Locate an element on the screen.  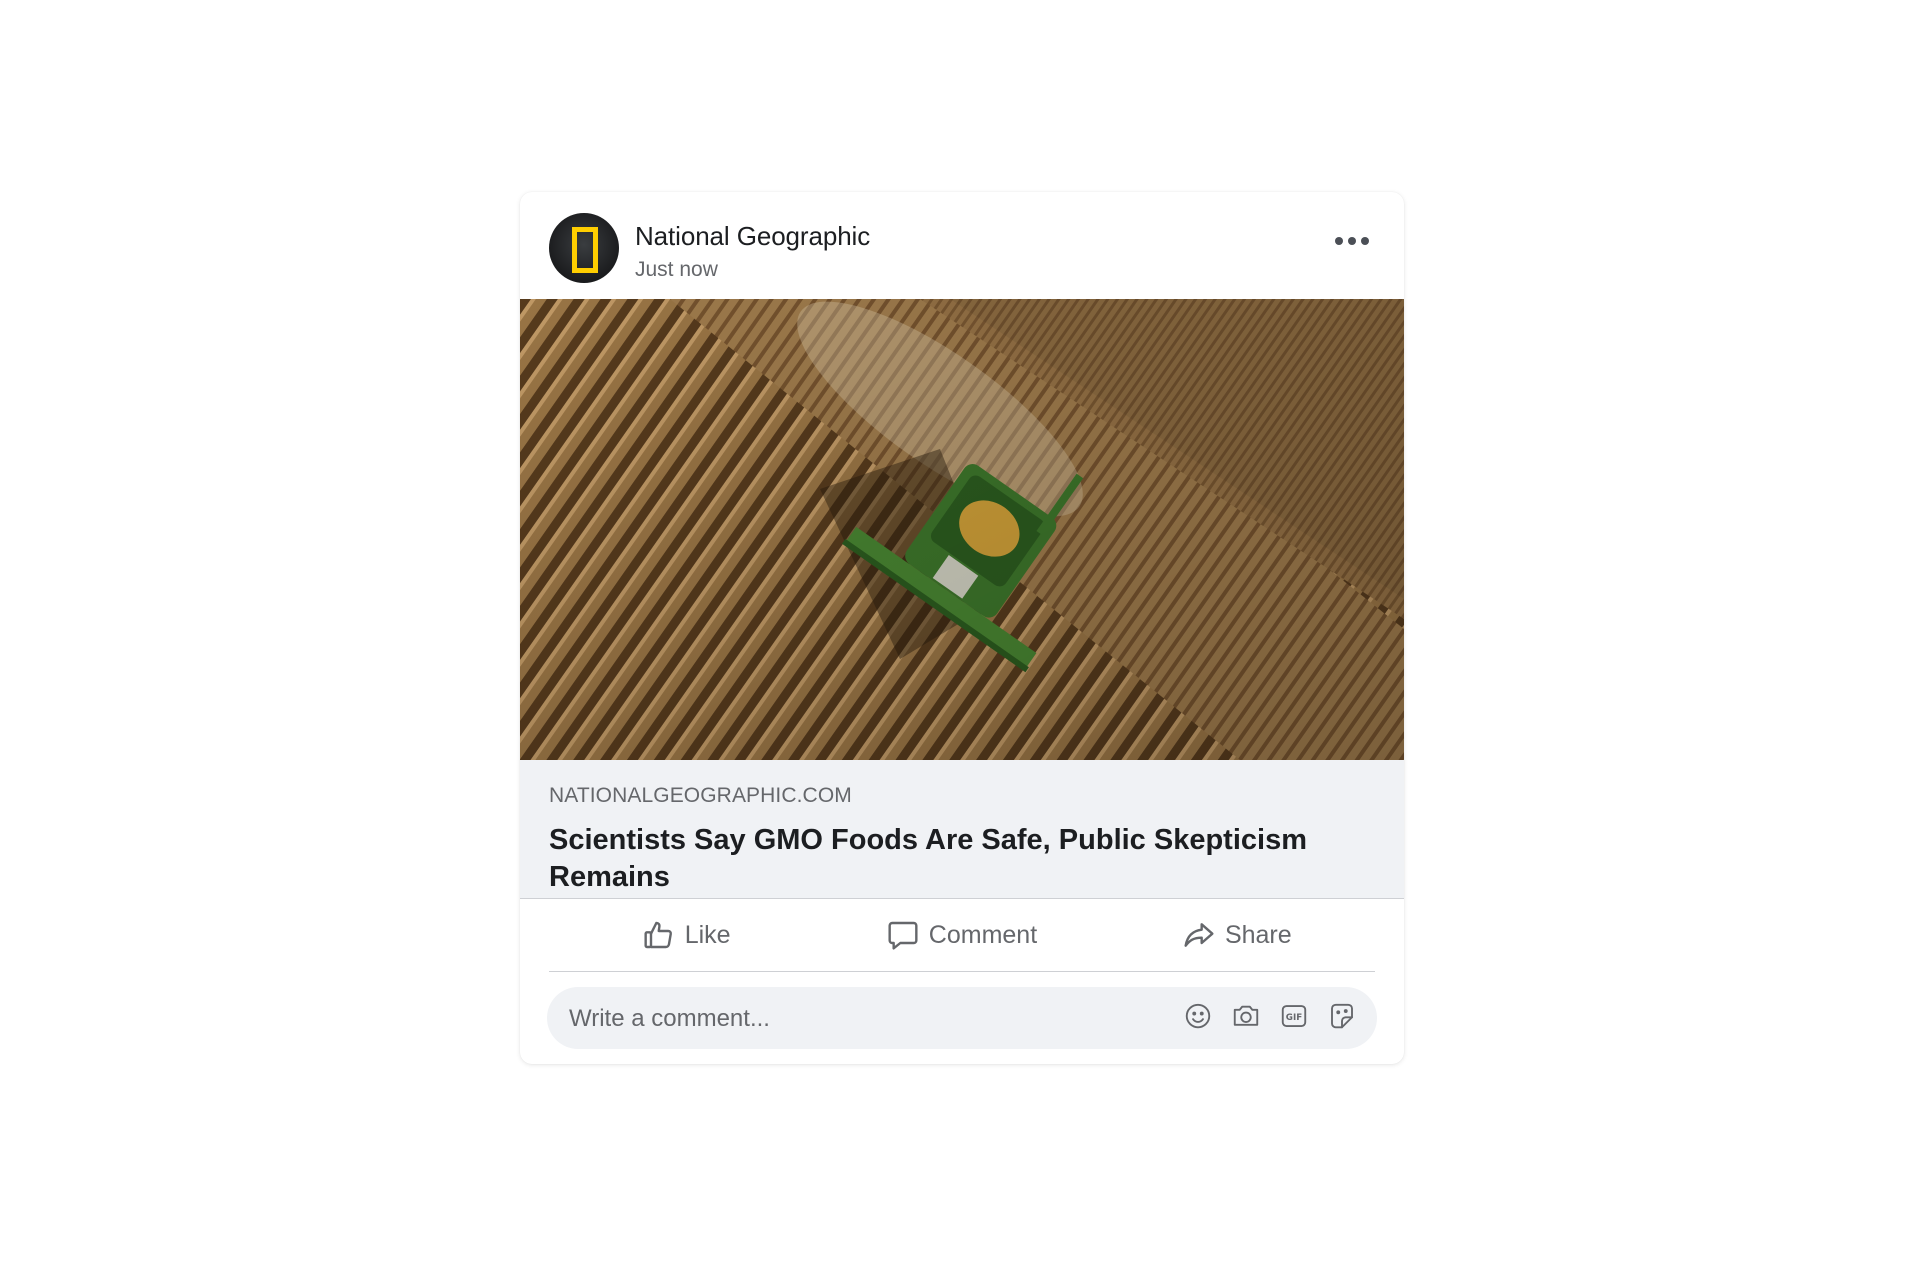
share-icon is located at coordinates (1199, 935).